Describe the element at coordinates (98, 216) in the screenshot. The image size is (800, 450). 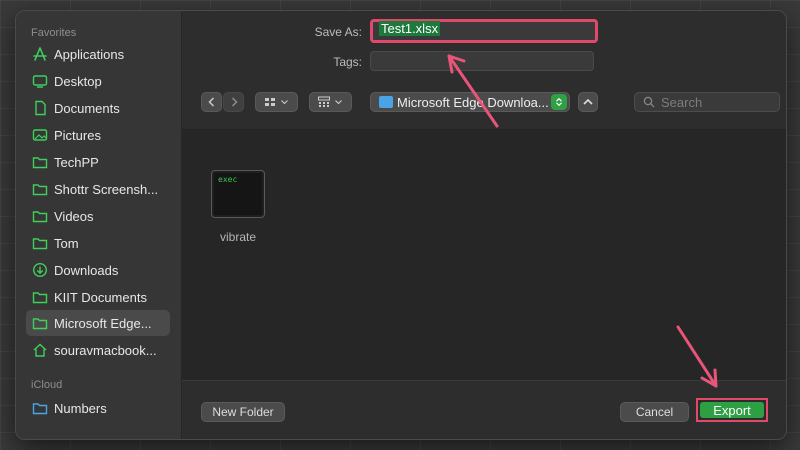
I see `sidebar-item-videos: Videos` at that location.